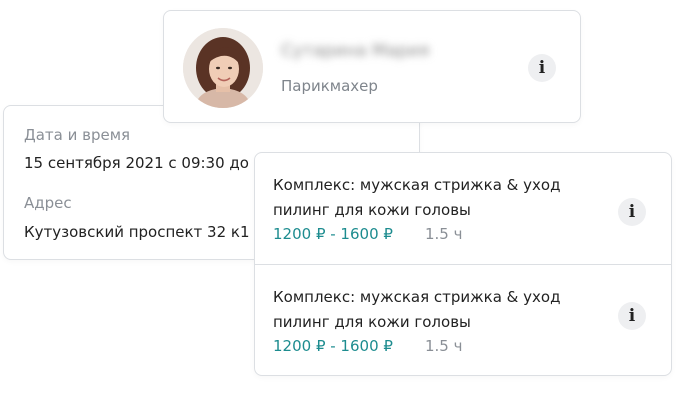 The image size is (691, 400). I want to click on master-name: Сутарина Мария, so click(355, 51).